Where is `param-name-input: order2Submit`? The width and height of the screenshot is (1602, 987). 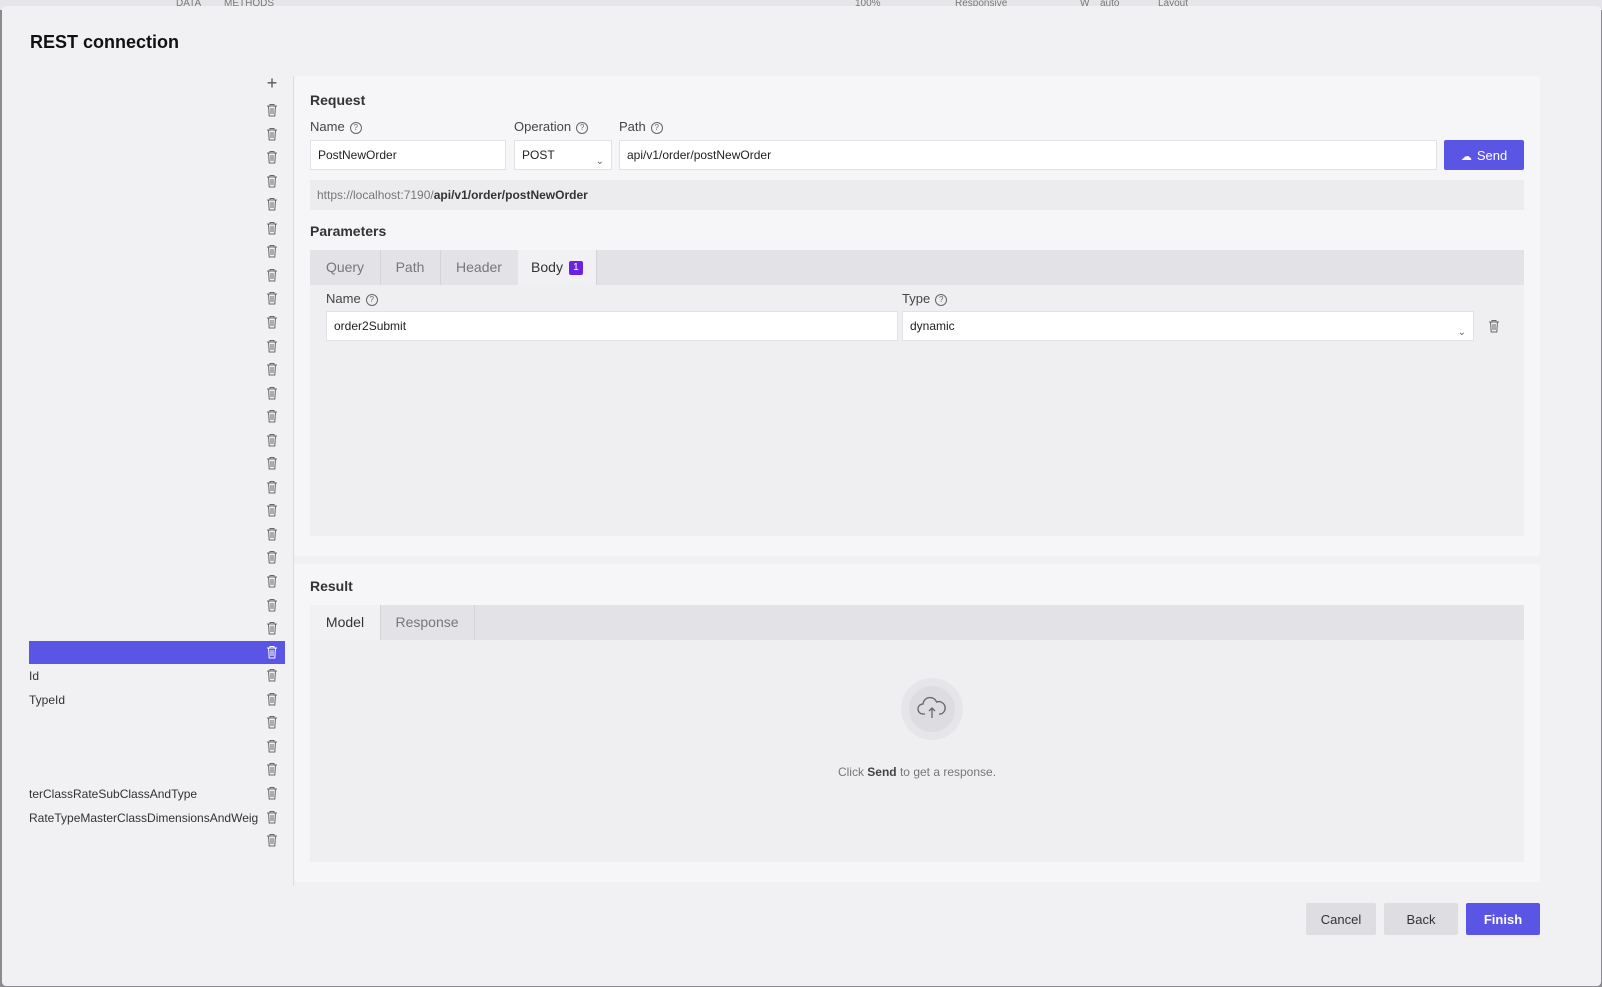 param-name-input: order2Submit is located at coordinates (612, 326).